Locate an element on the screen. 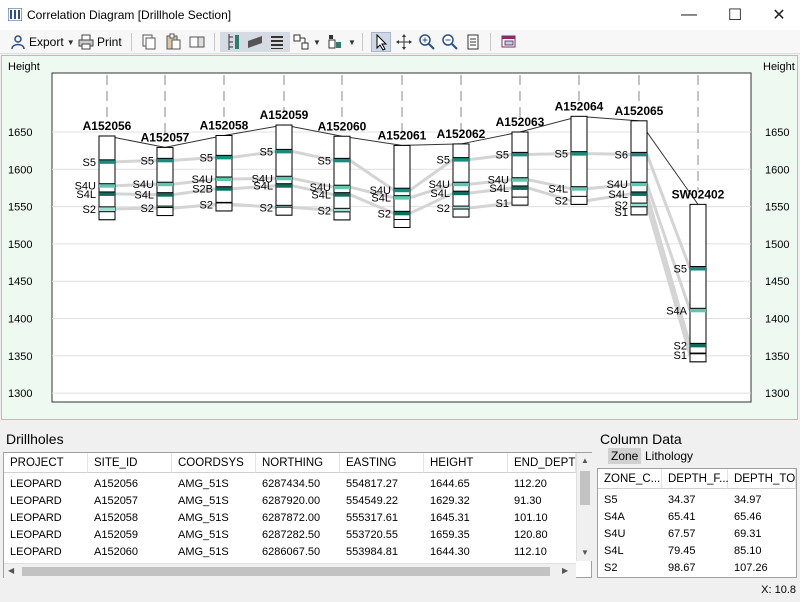 Image resolution: width=800 pixels, height=602 pixels. minimize-button: — is located at coordinates (689, 15).